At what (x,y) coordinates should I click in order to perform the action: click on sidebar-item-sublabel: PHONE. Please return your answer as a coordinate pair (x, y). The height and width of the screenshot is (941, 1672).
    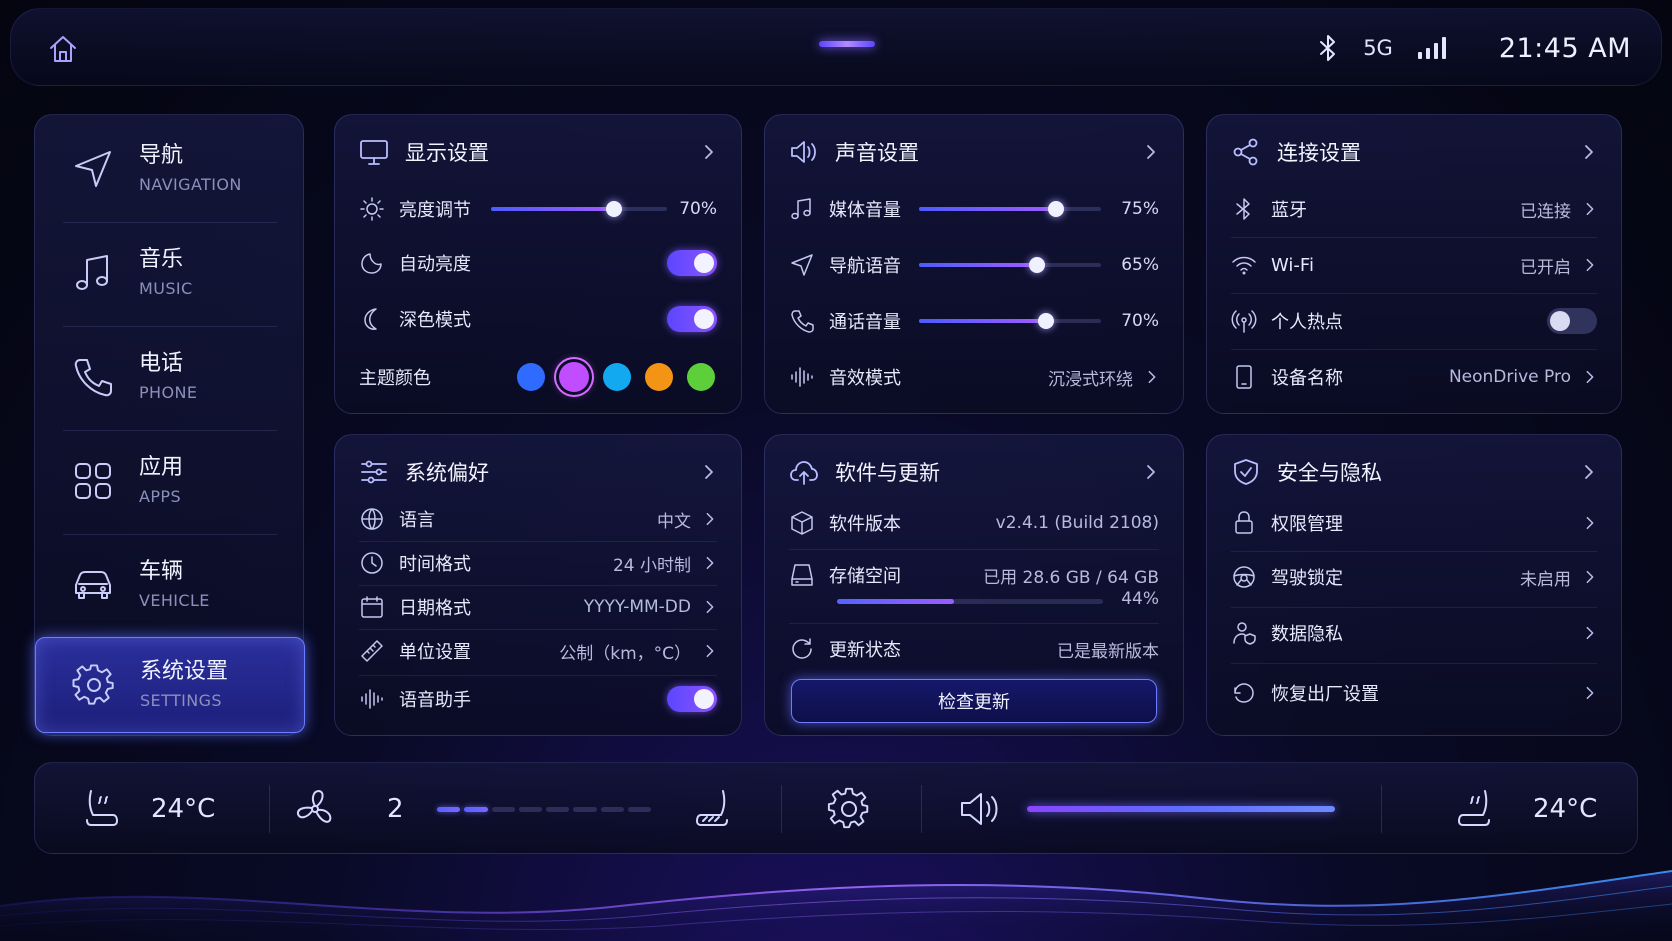
    Looking at the image, I should click on (168, 392).